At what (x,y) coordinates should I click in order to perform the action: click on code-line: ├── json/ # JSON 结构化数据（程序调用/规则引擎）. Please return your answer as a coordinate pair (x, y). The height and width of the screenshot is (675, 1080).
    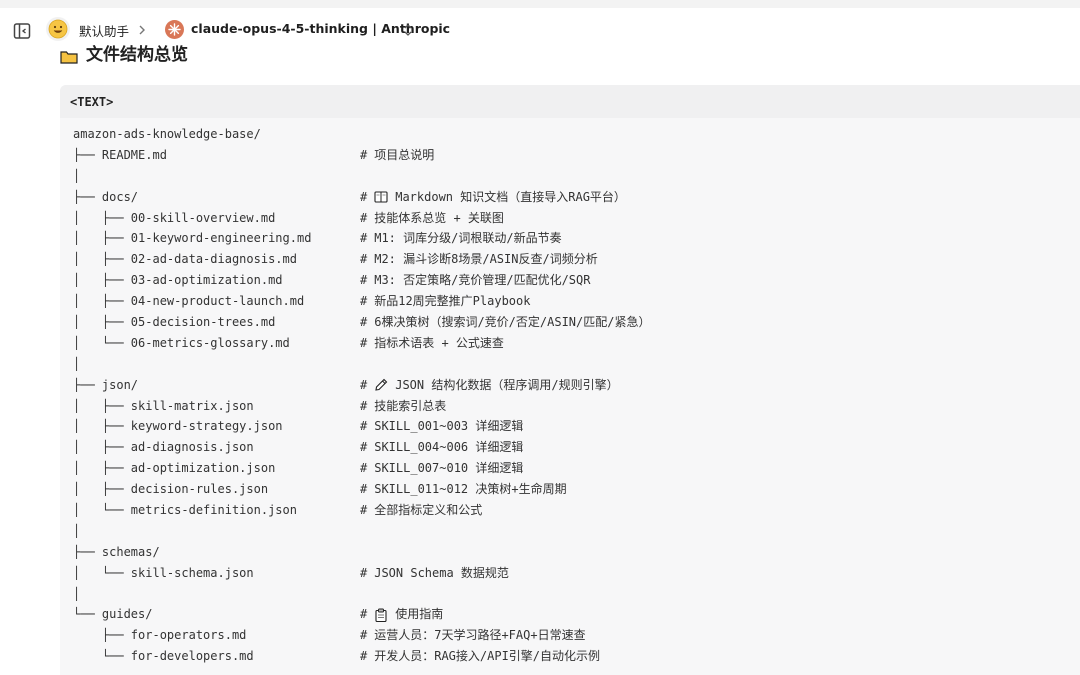
    Looking at the image, I should click on (570, 385).